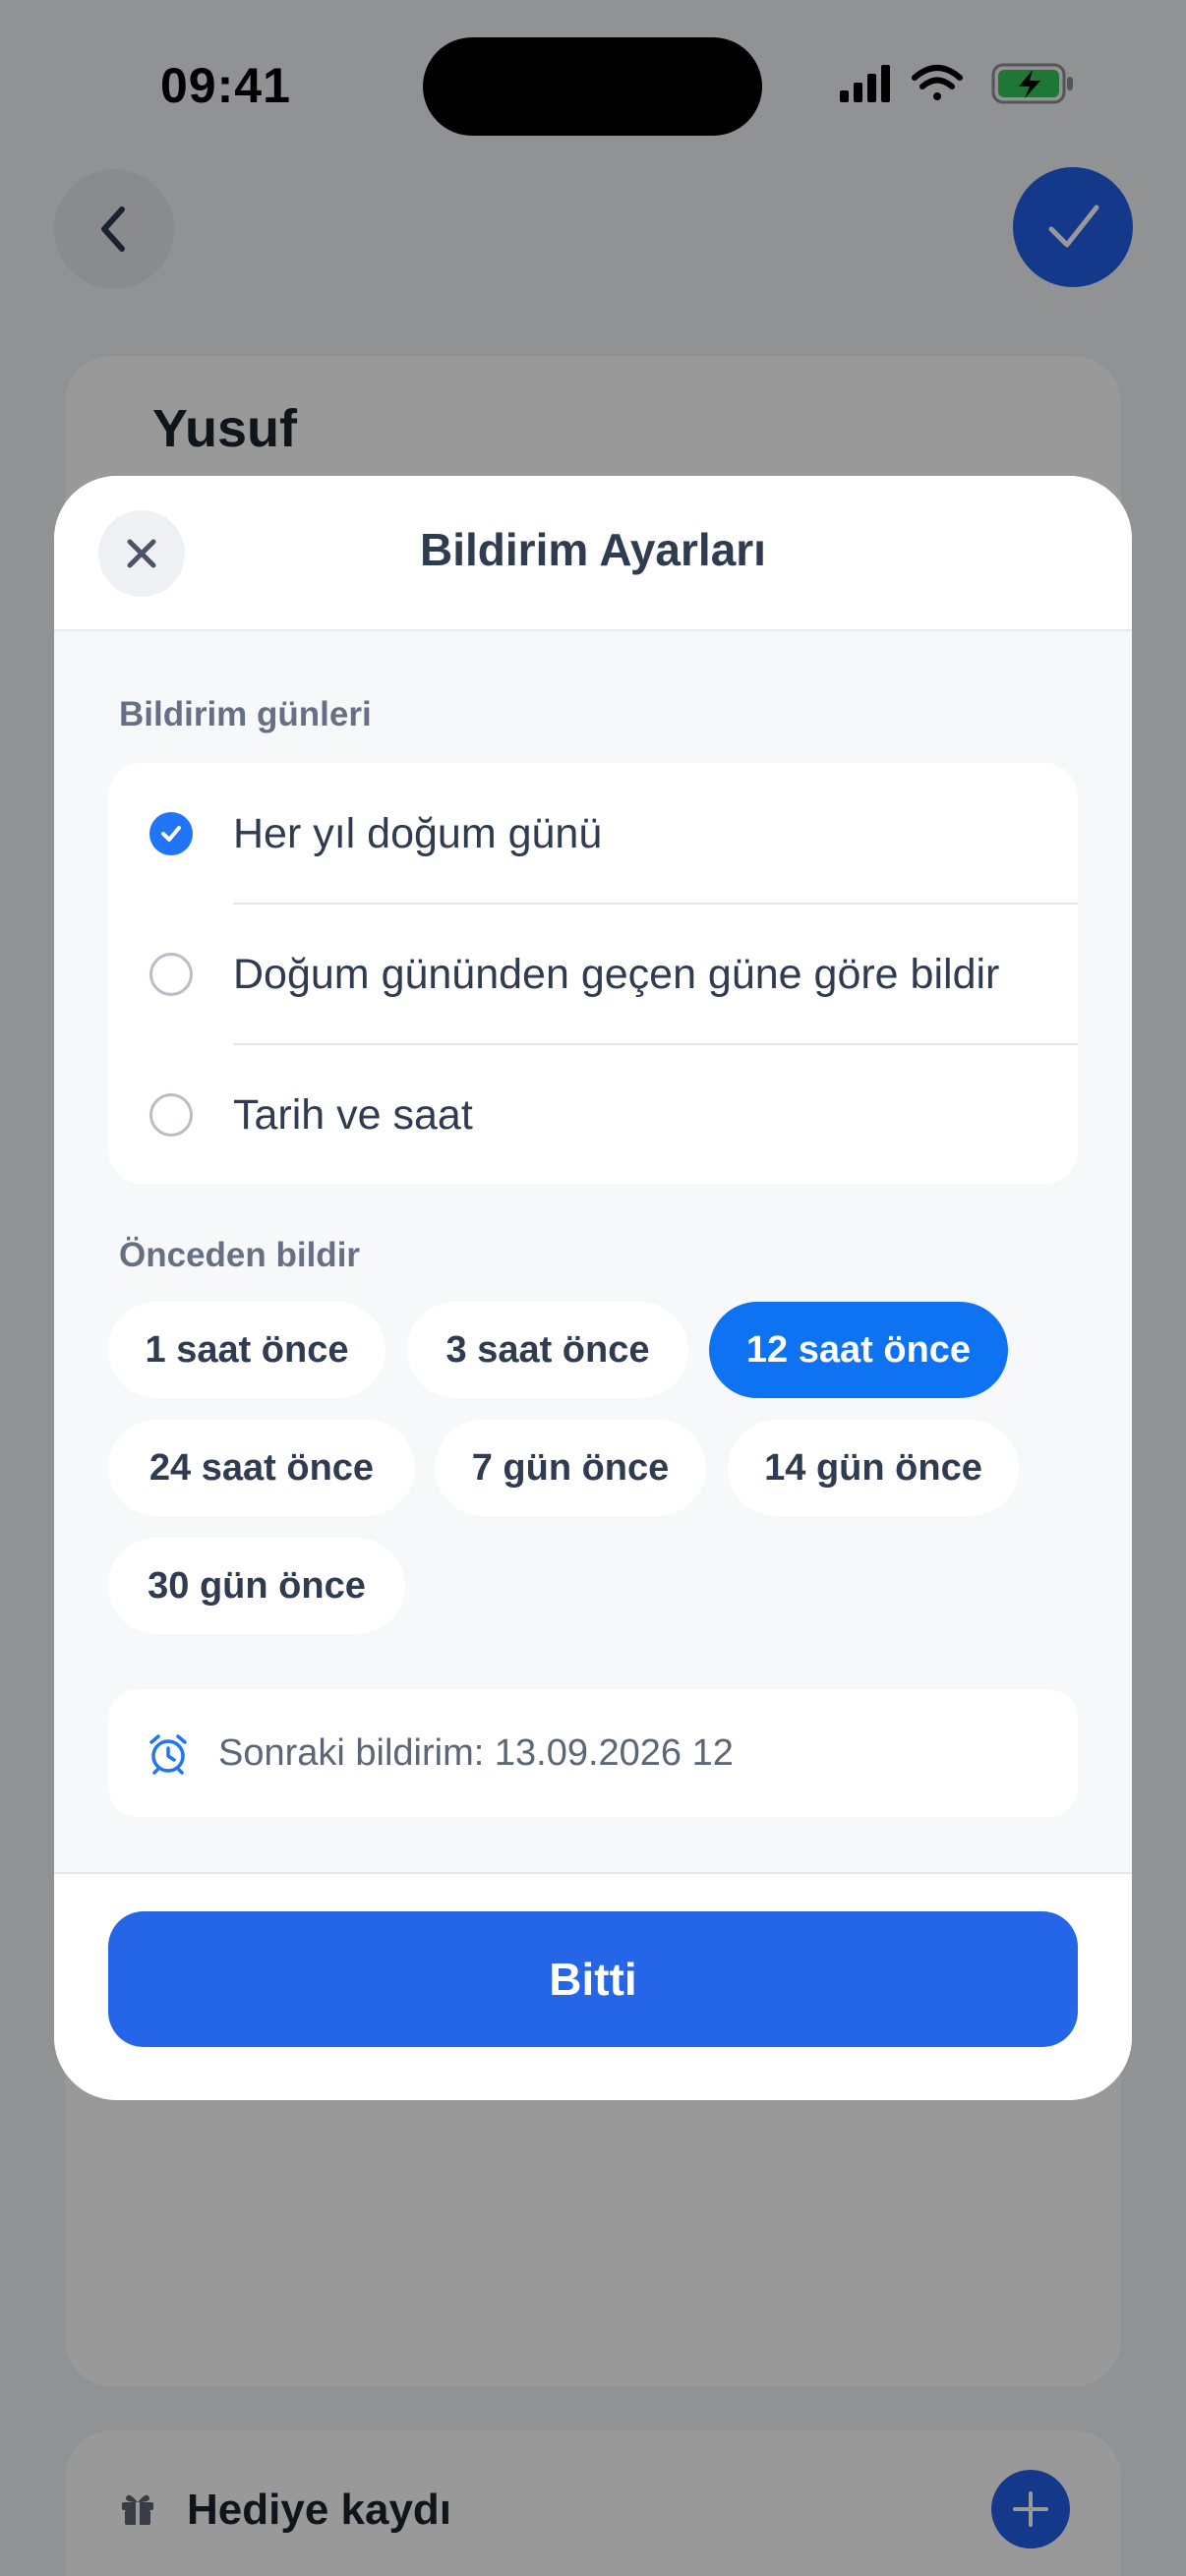  I want to click on checkmark-icon, so click(171, 834).